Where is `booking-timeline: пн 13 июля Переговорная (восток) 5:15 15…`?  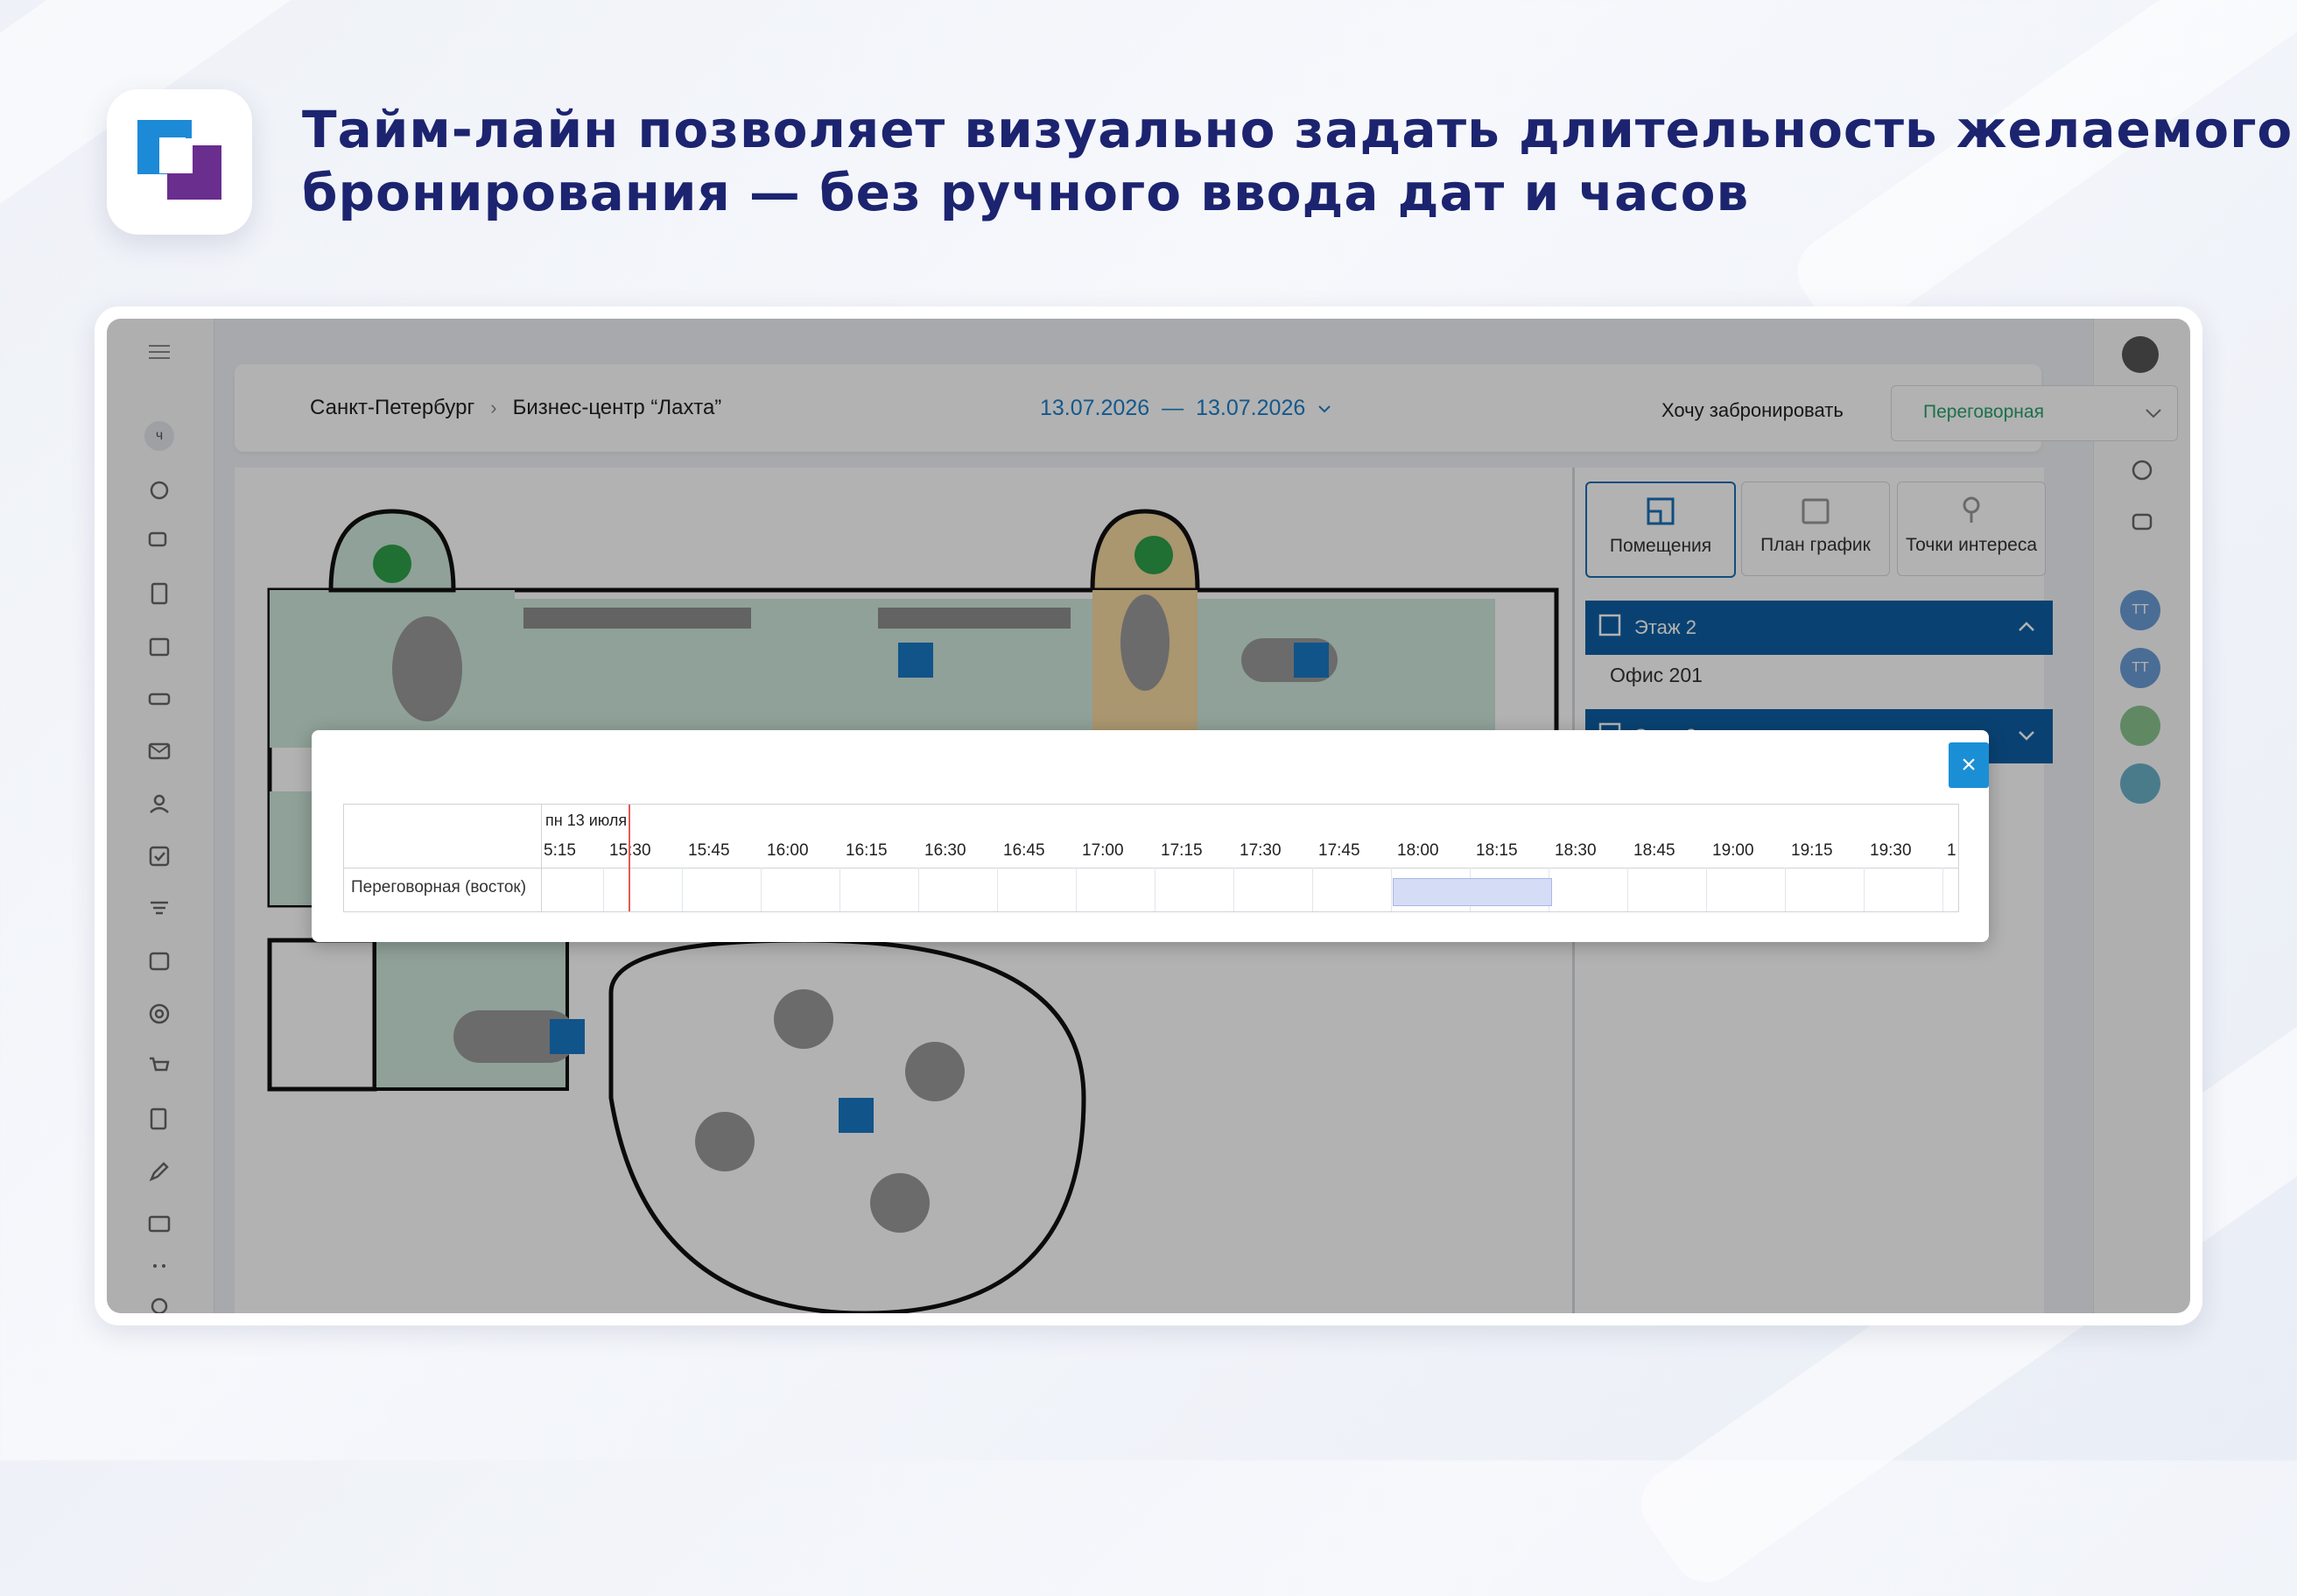
booking-timeline: пн 13 июля Переговорная (восток) 5:15 15… is located at coordinates (1151, 858).